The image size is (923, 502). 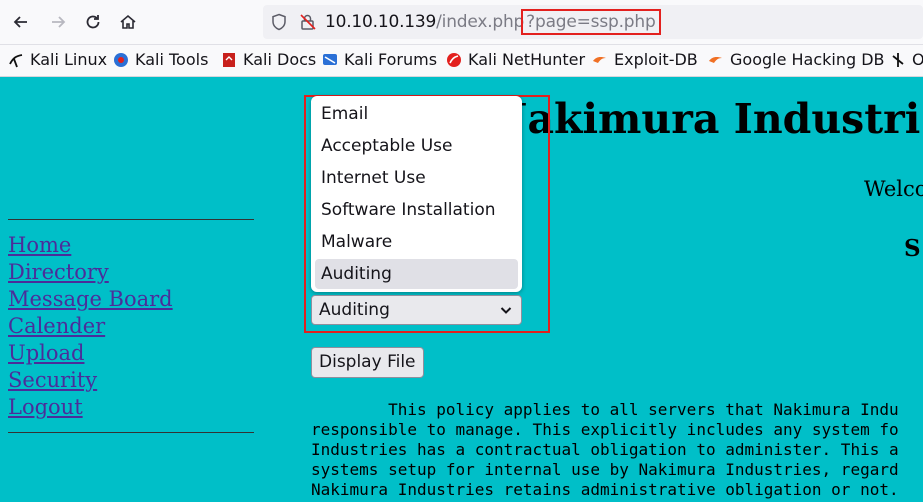 I want to click on forward-arrow-icon, so click(x=59, y=22).